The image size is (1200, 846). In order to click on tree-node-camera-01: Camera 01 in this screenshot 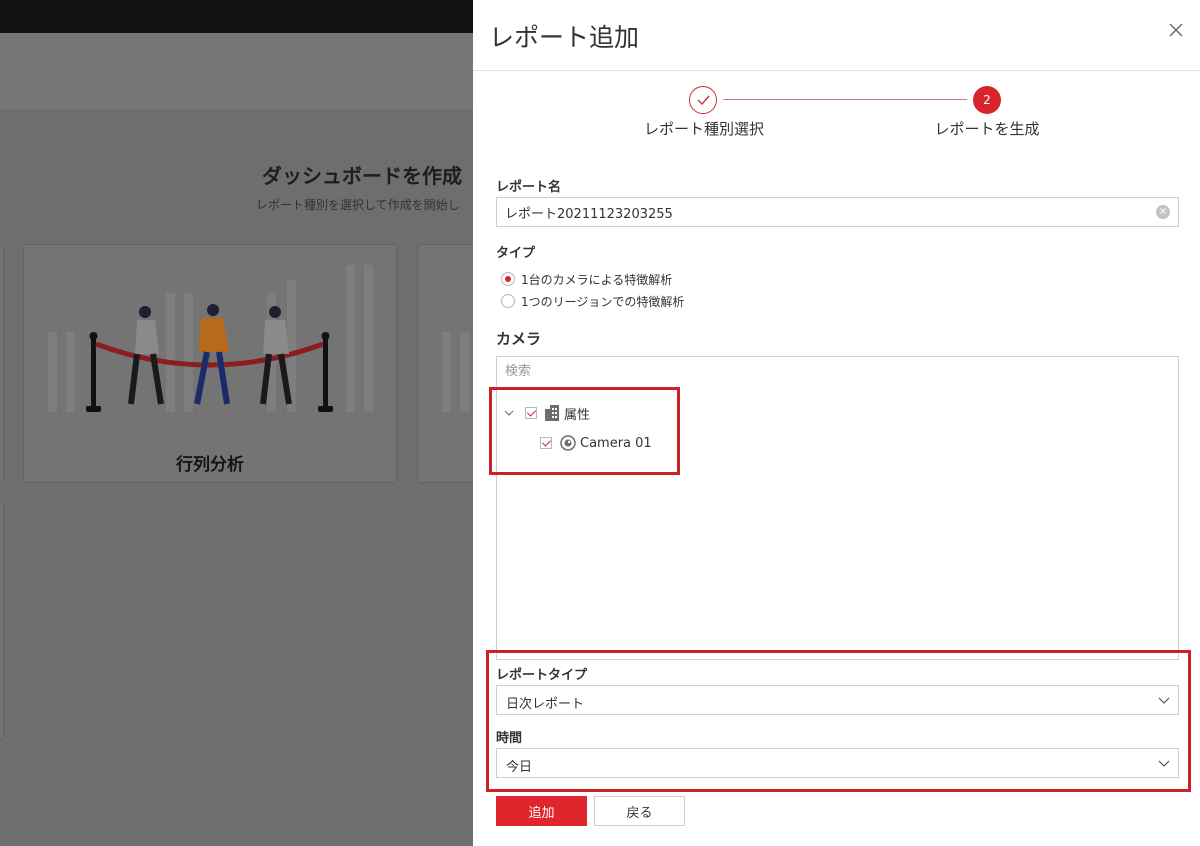, I will do `click(596, 443)`.